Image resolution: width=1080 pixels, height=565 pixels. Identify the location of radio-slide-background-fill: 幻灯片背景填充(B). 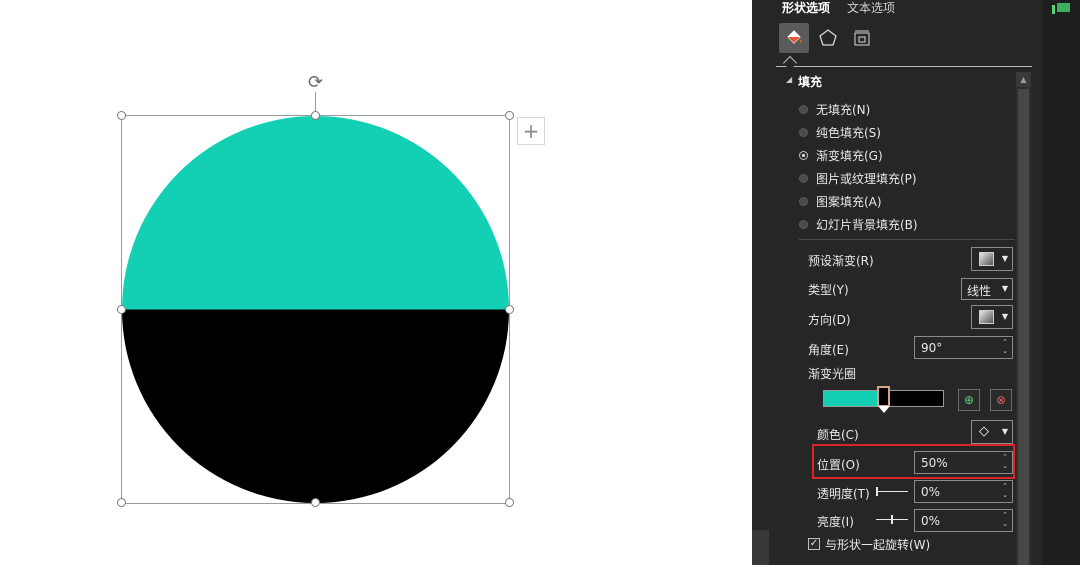
(858, 224).